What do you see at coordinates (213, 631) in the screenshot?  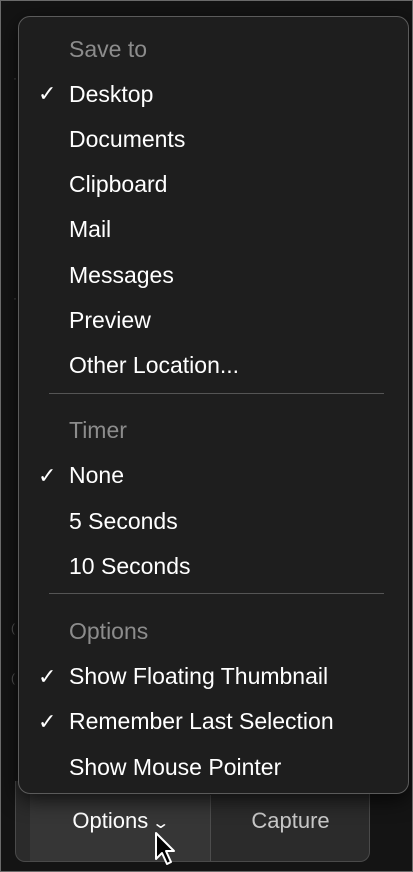 I see `menu-section-header: Options` at bounding box center [213, 631].